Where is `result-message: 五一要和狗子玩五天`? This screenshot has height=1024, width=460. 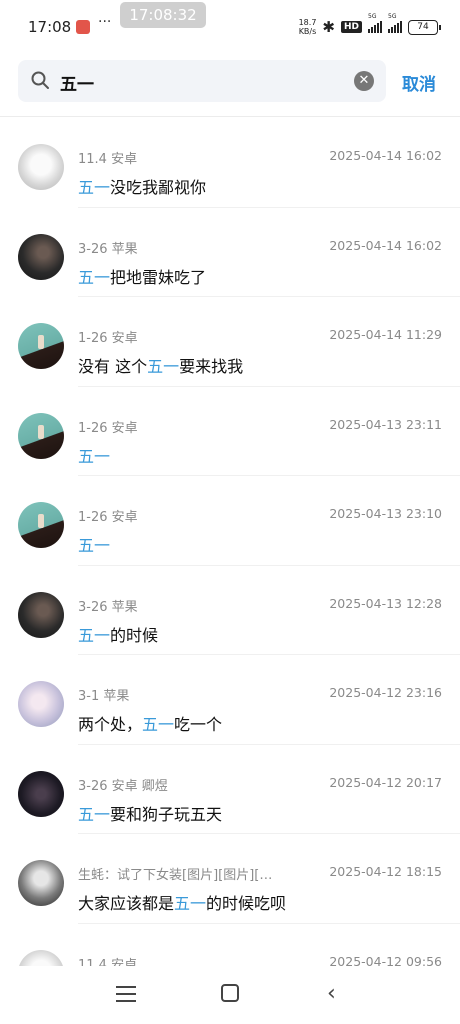
result-message: 五一要和狗子玩五天 is located at coordinates (150, 813).